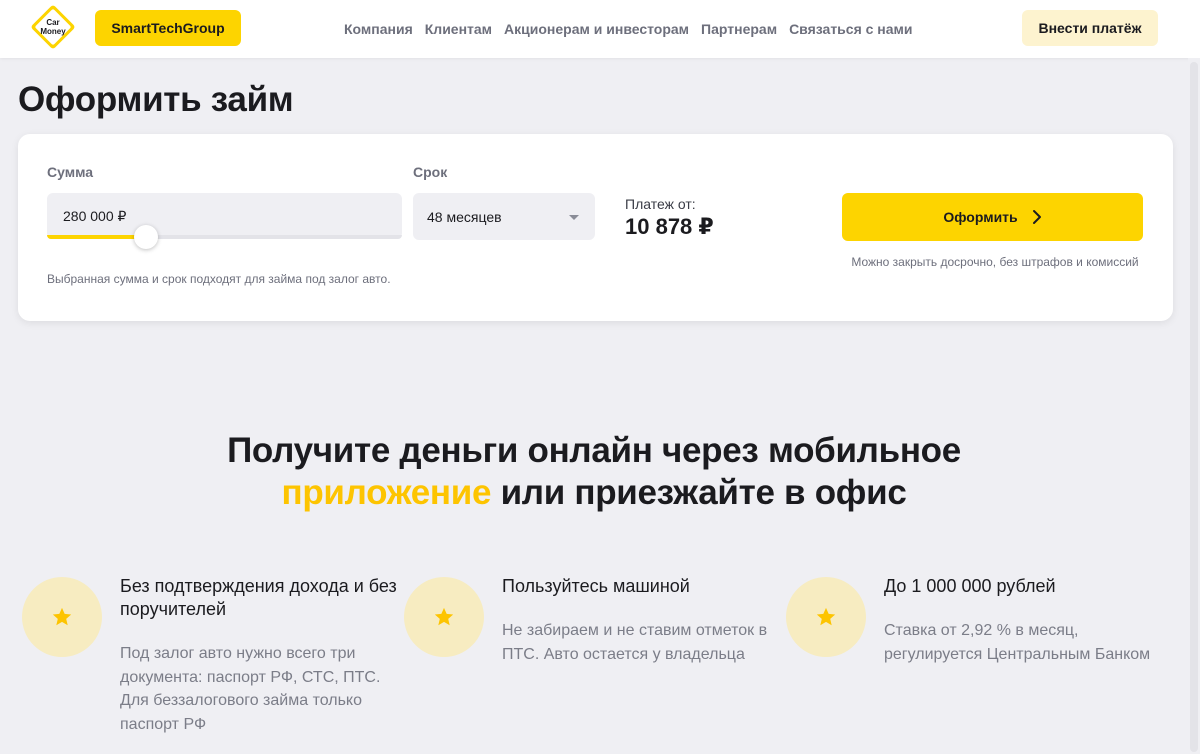 The image size is (1200, 754). What do you see at coordinates (97, 237) in the screenshot?
I see `sum-slider-fill` at bounding box center [97, 237].